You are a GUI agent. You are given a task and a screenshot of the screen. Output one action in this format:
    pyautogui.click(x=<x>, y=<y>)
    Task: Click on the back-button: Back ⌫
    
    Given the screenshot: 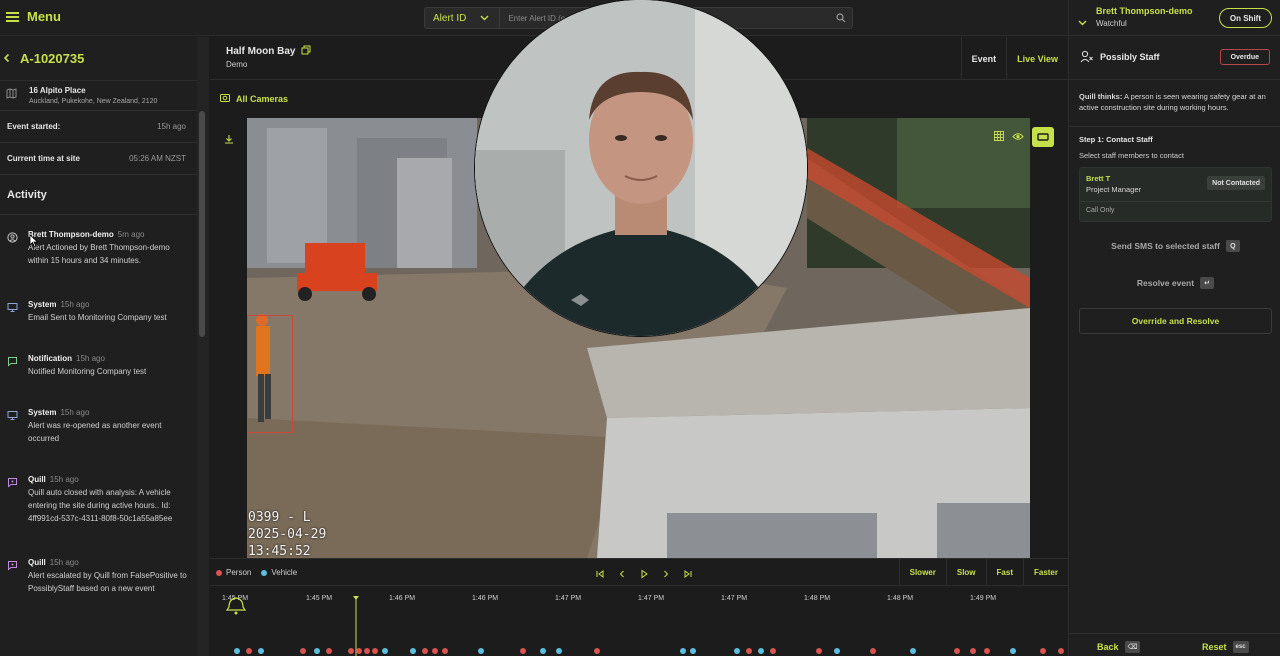 What is the action you would take?
    pyautogui.click(x=1119, y=647)
    